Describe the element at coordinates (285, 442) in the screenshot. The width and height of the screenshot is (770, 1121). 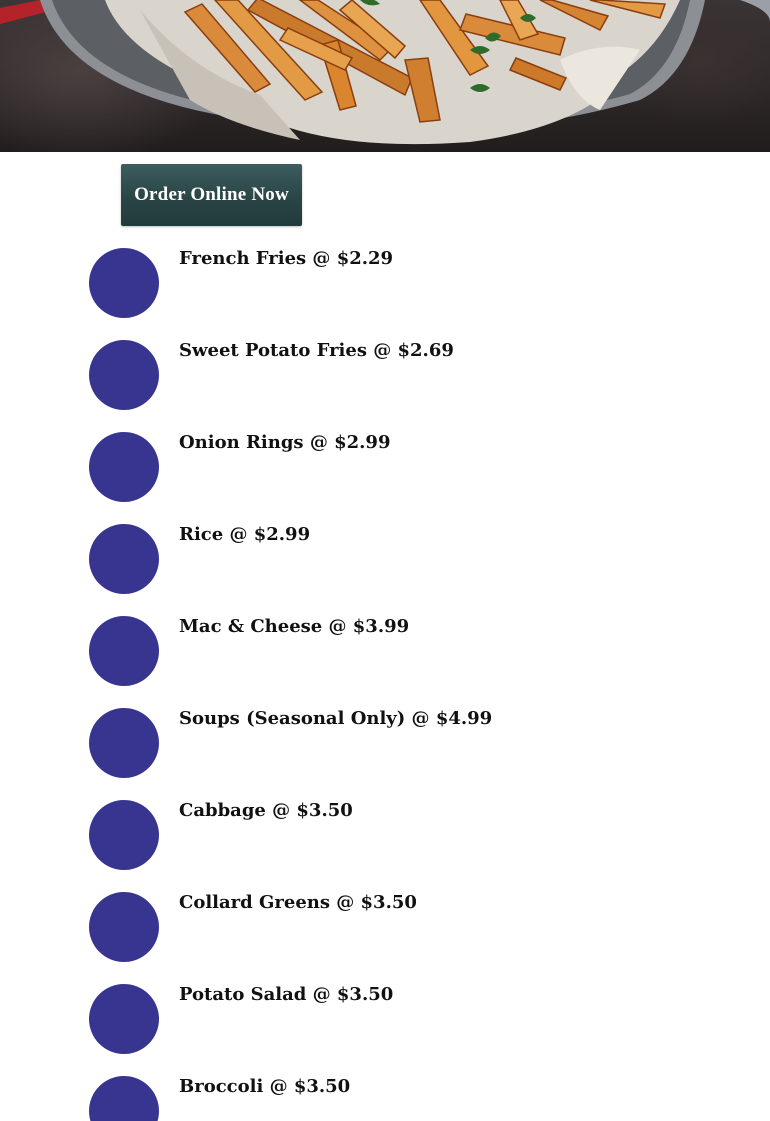
I see `menu-item-label: Onion Rings @ $2.99` at that location.